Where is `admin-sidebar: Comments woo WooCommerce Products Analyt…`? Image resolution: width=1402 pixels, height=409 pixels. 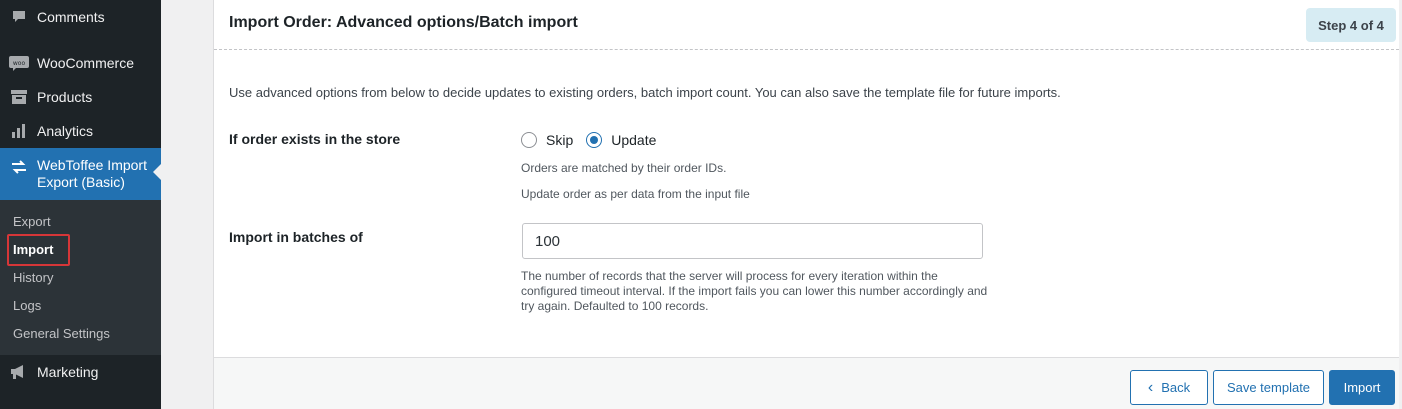
admin-sidebar: Comments woo WooCommerce Products Analyt… is located at coordinates (80, 204).